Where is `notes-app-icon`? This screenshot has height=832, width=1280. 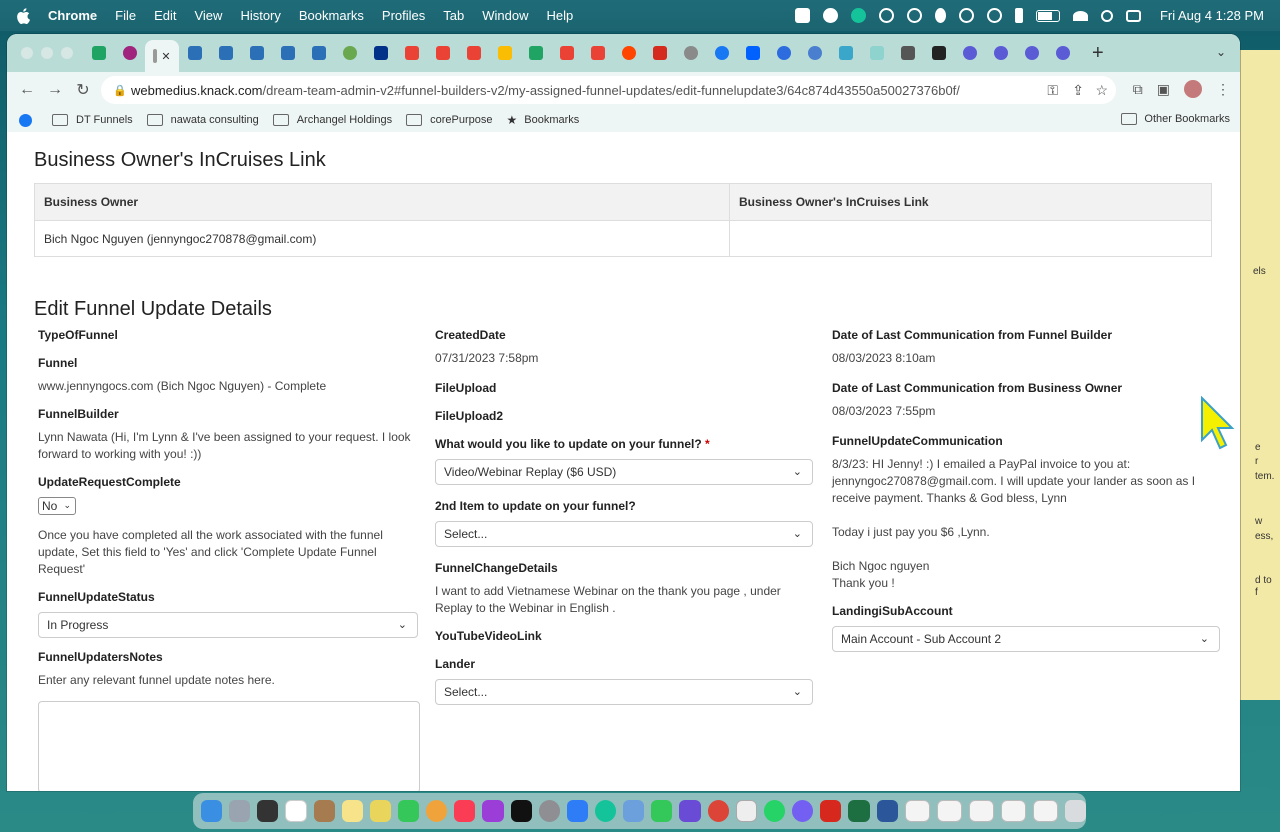
notes-app-icon is located at coordinates (324, 811).